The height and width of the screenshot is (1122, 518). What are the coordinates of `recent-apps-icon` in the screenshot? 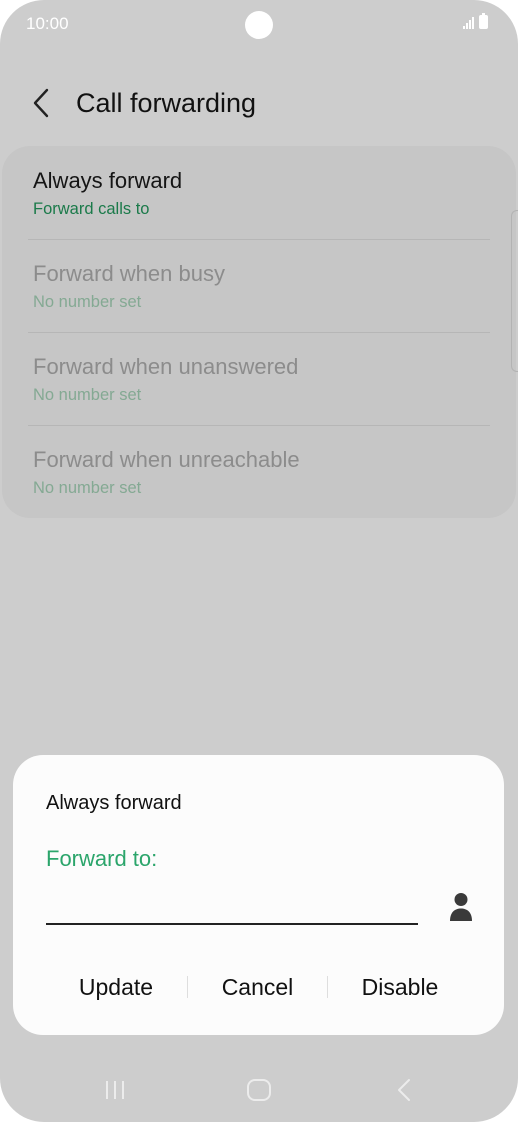 It's located at (115, 1090).